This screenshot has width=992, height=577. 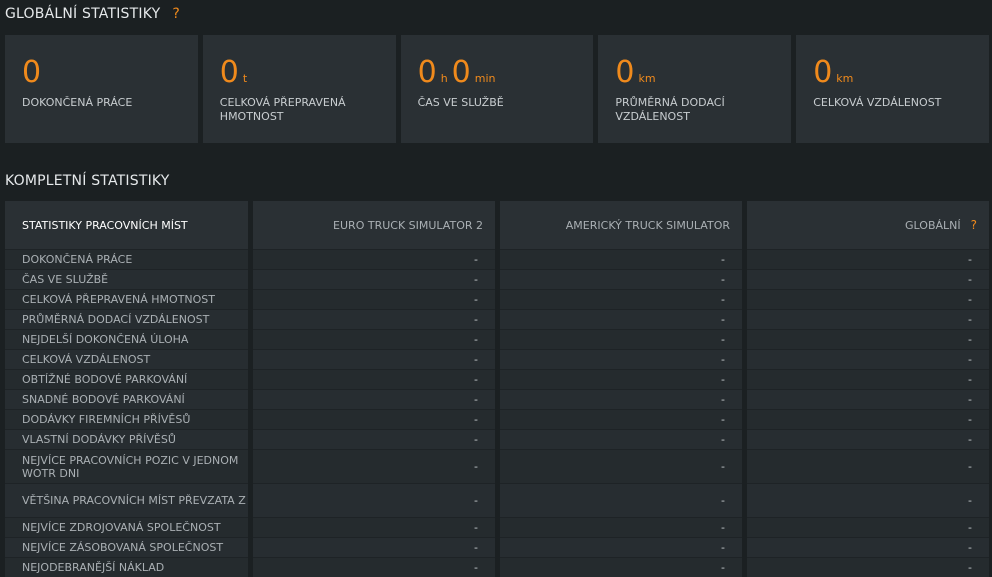 I want to click on complete-stats-title: KOMPLETNÍ STATISTIKY, so click(x=87, y=181).